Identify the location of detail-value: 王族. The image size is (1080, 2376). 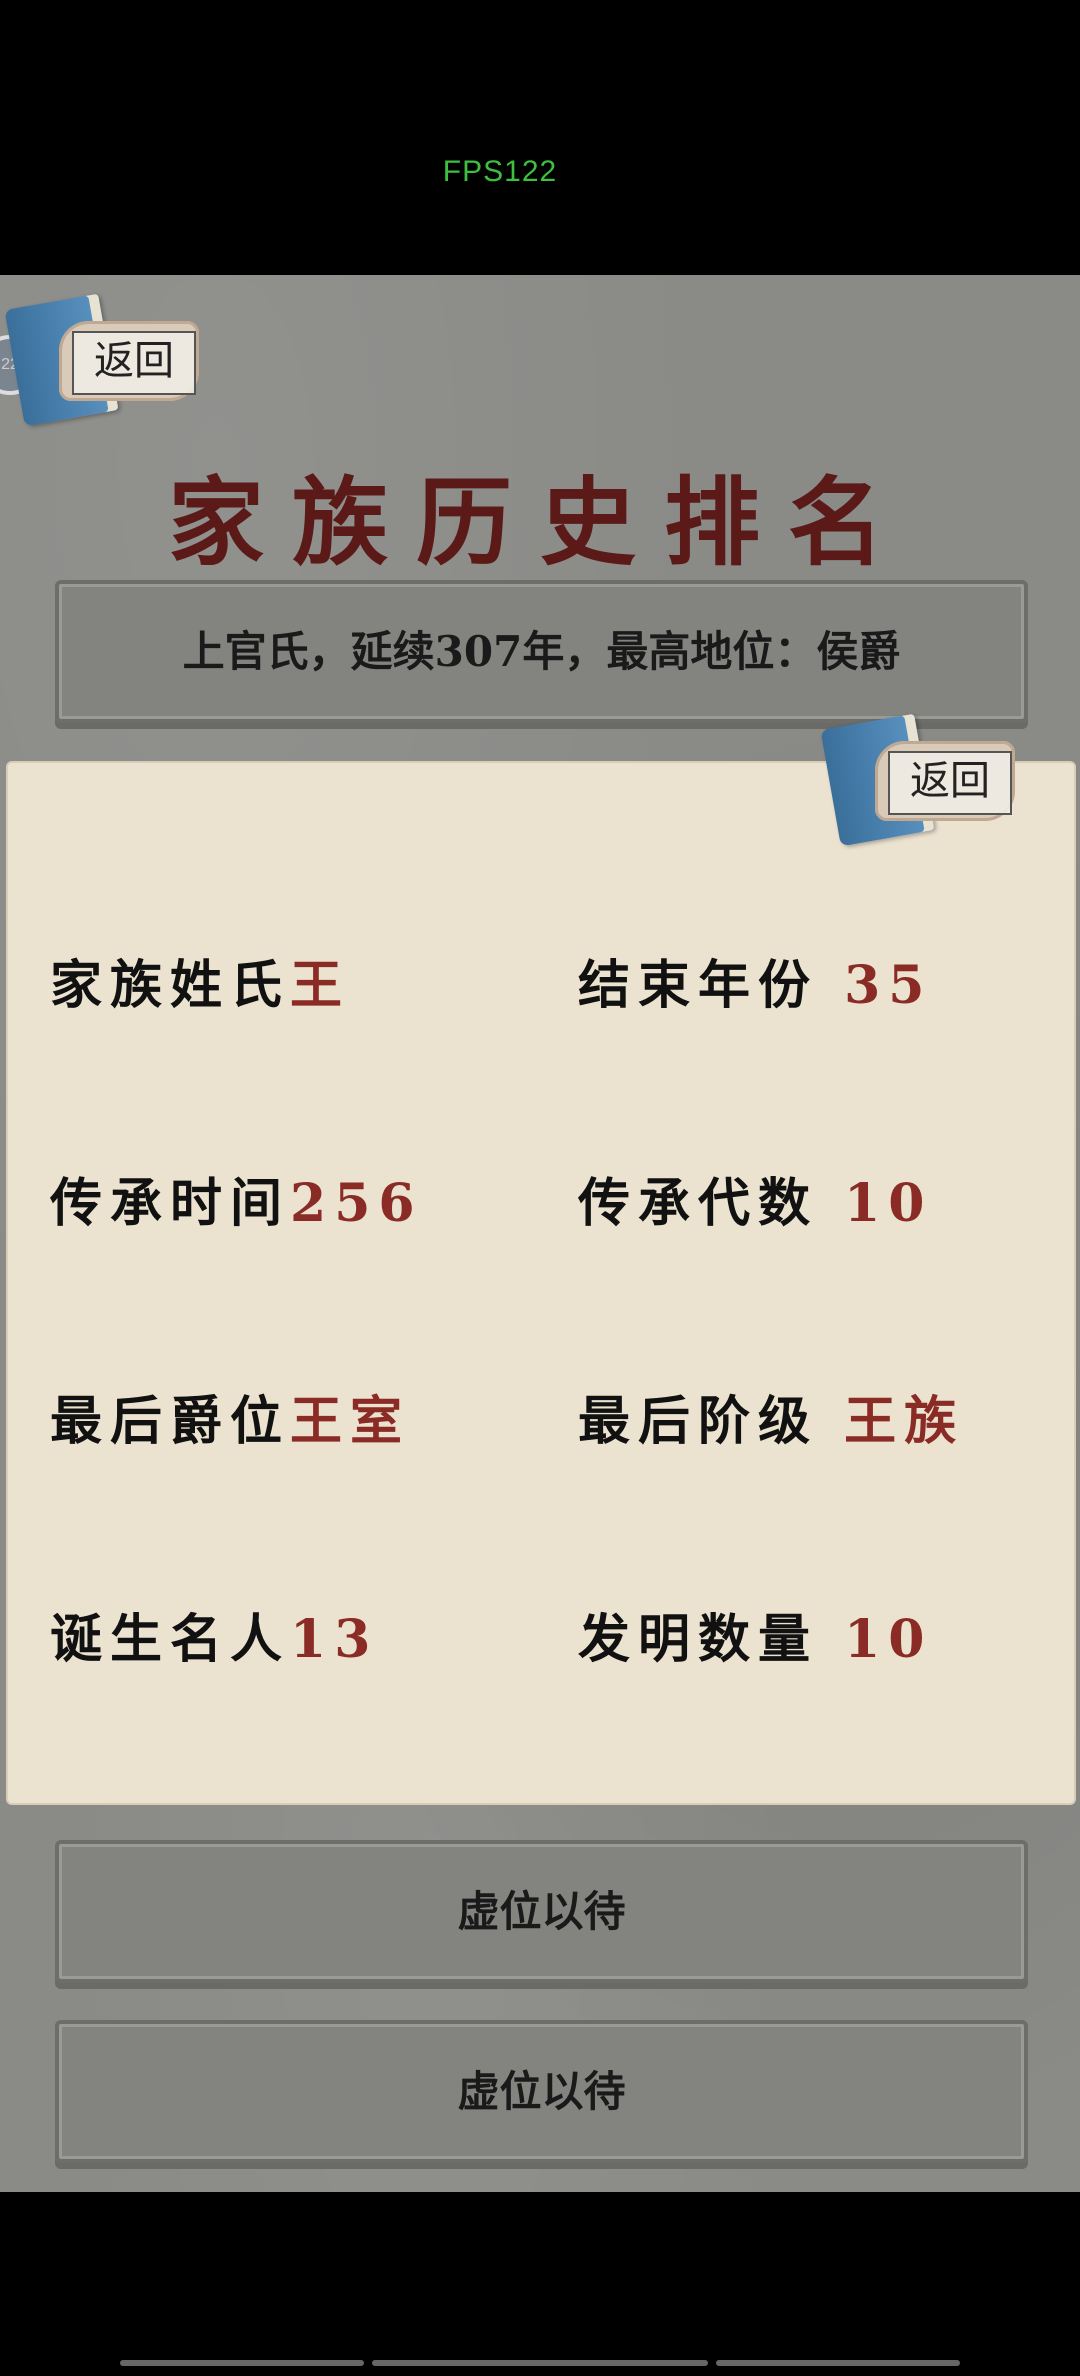
(904, 1421).